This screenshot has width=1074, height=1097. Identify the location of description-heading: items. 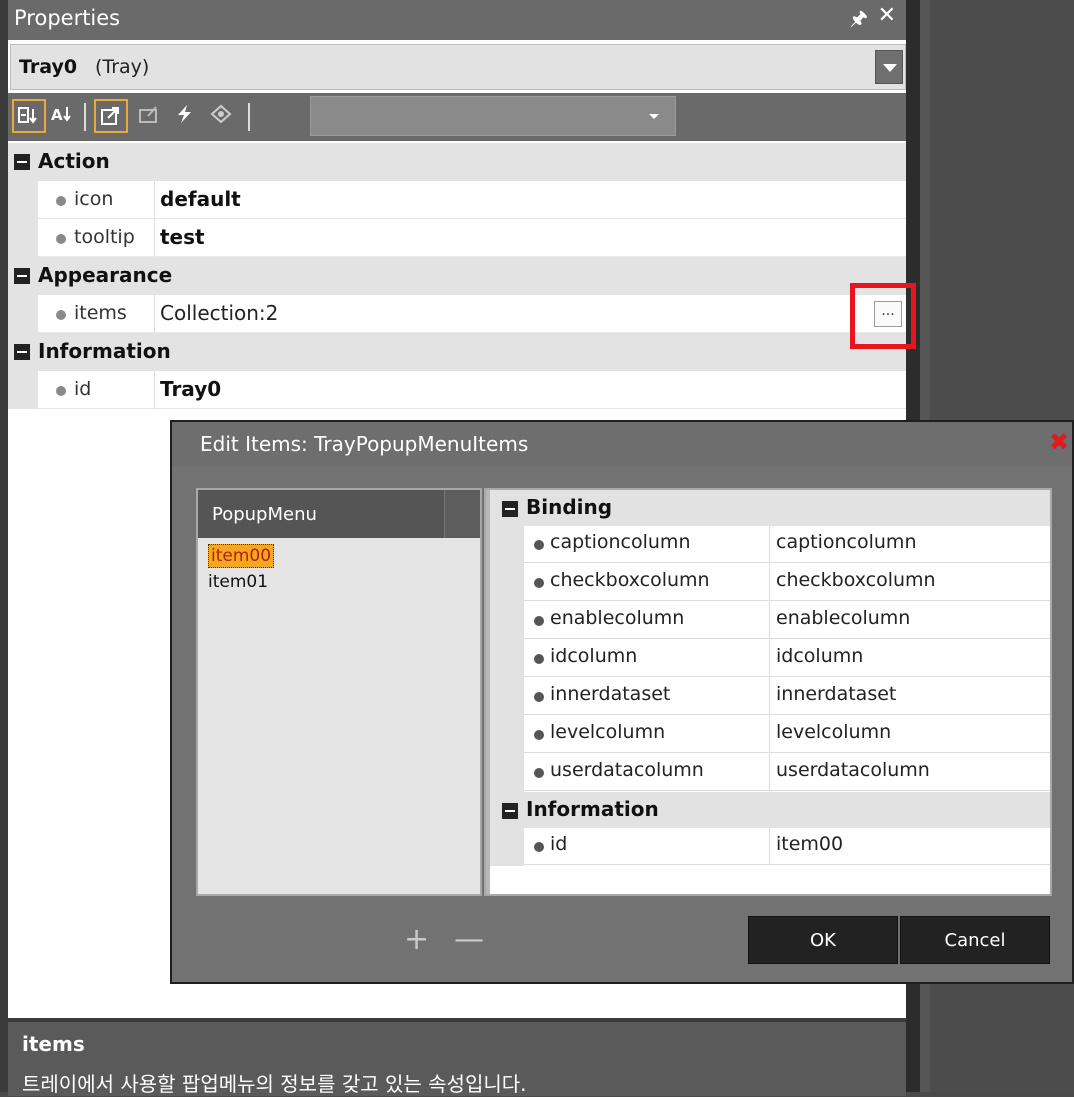
(53, 1044).